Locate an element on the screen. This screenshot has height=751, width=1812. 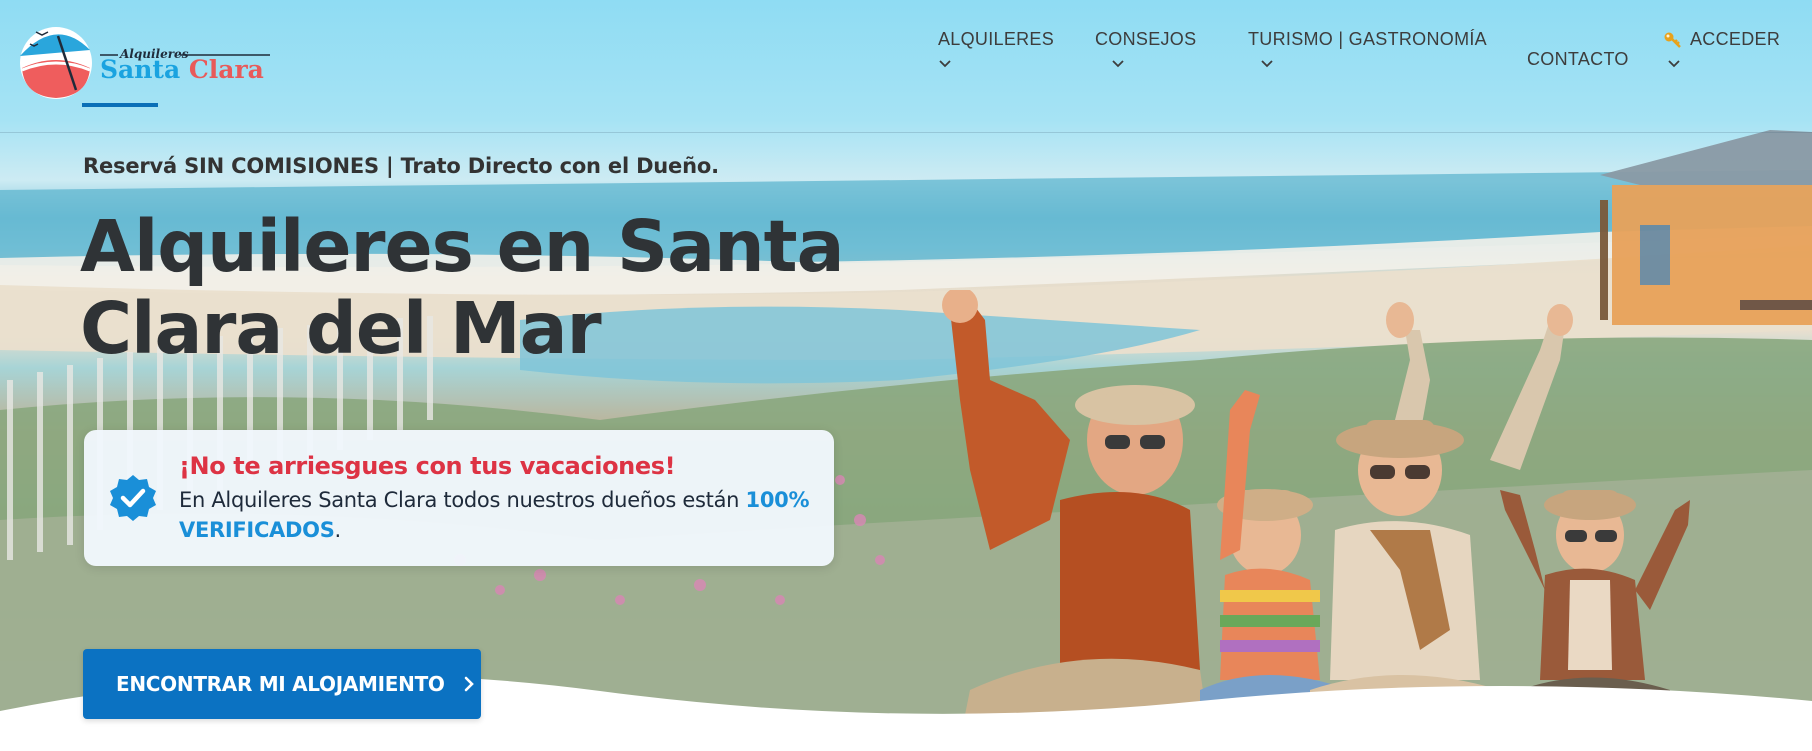
nav-item-consejos: CONSEJOS is located at coordinates (1145, 48).